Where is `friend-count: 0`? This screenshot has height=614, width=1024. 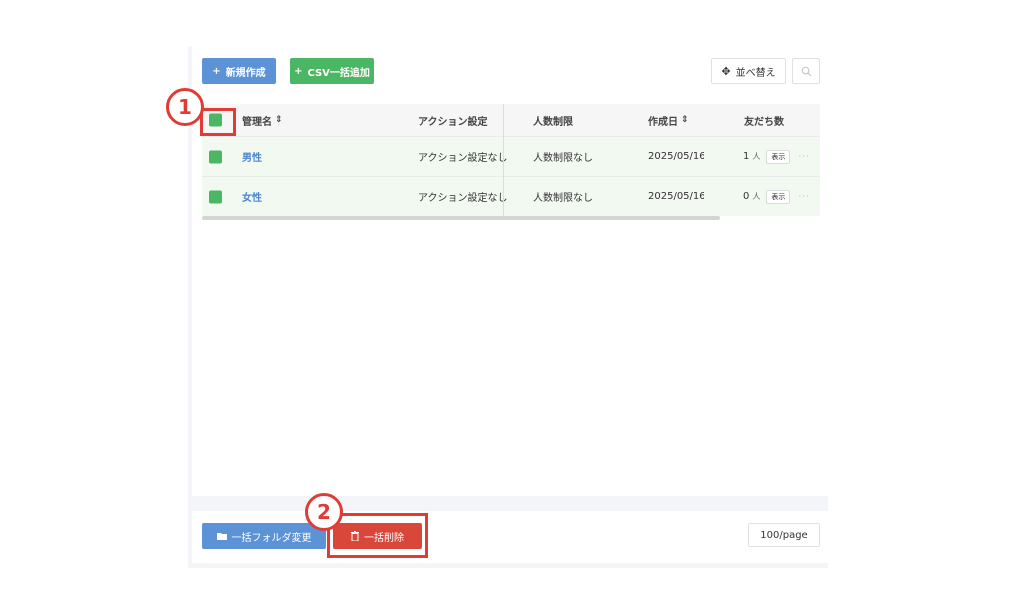
friend-count: 0 is located at coordinates (746, 196).